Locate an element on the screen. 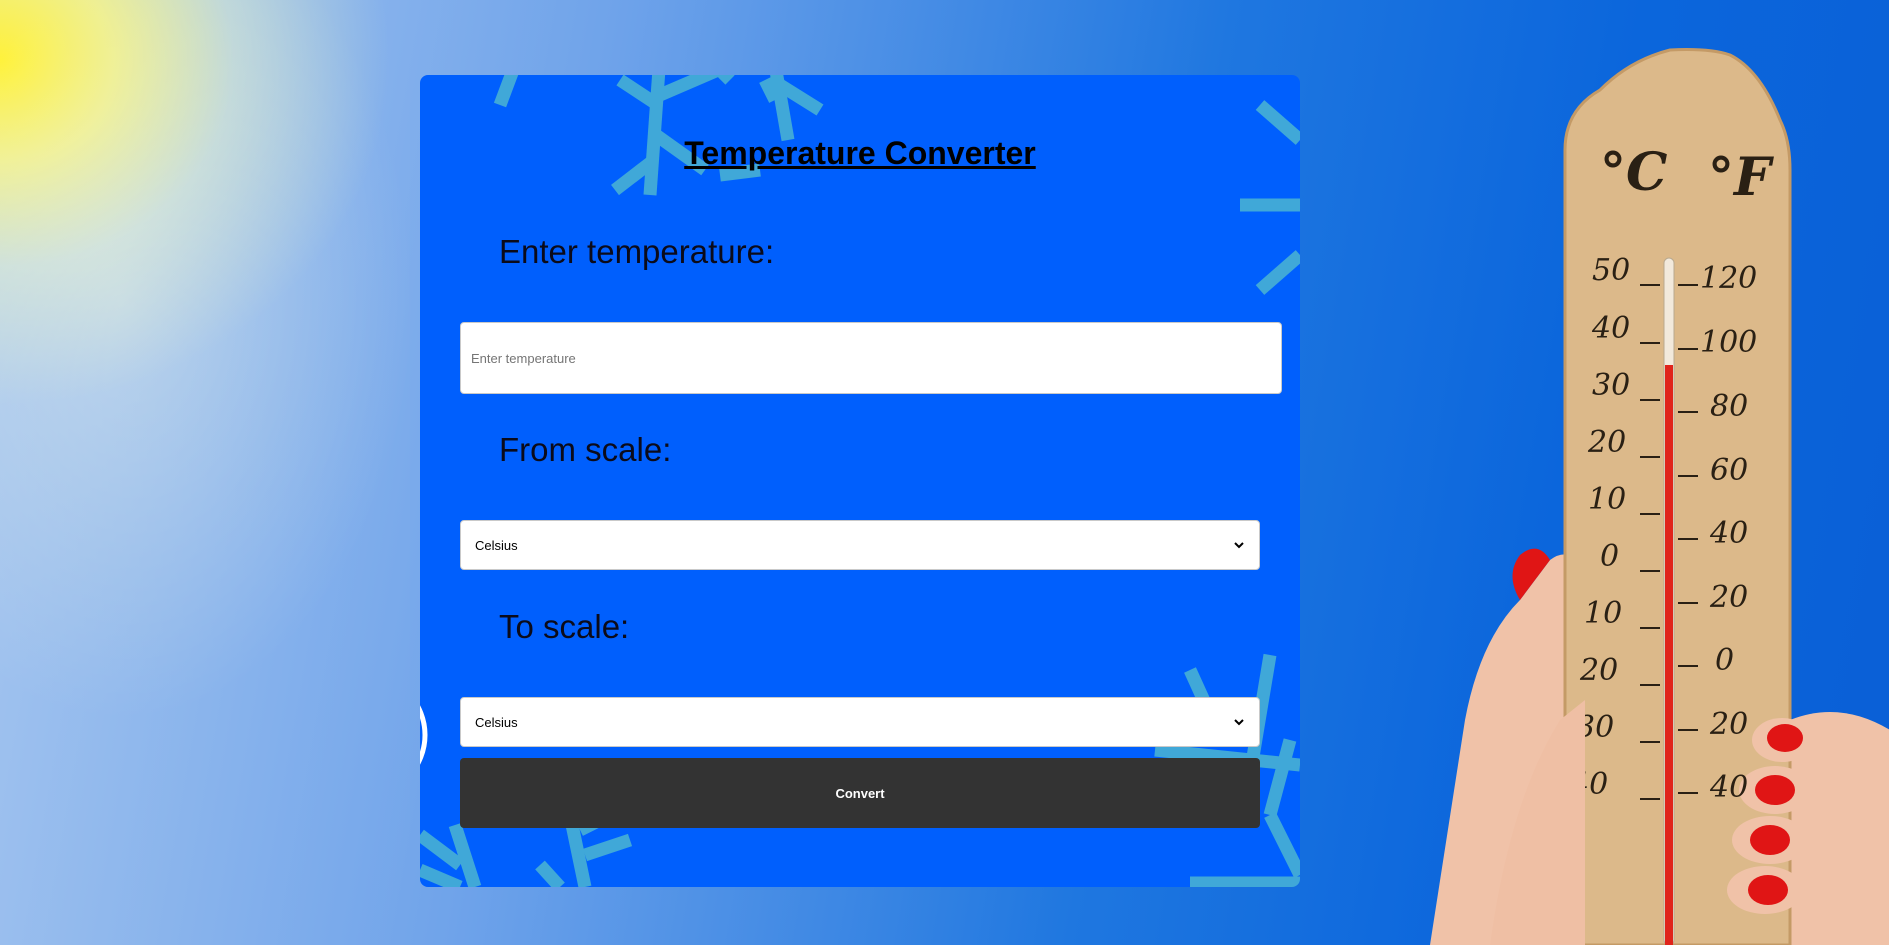 This screenshot has width=1889, height=945. from-scale-select: Celsius is located at coordinates (860, 545).